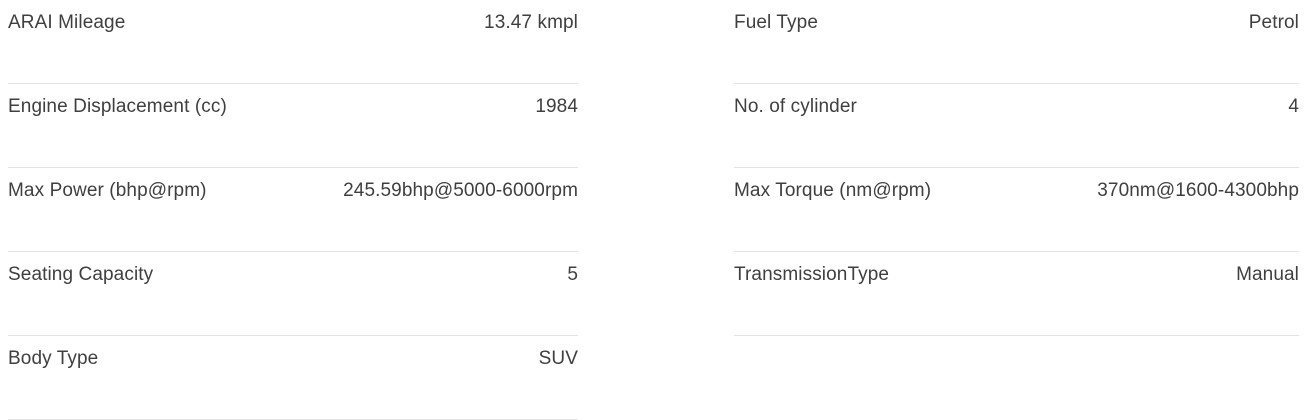 This screenshot has height=420, width=1306. What do you see at coordinates (1016, 42) in the screenshot?
I see `spec-row-fuel-type: Fuel Type Petrol` at bounding box center [1016, 42].